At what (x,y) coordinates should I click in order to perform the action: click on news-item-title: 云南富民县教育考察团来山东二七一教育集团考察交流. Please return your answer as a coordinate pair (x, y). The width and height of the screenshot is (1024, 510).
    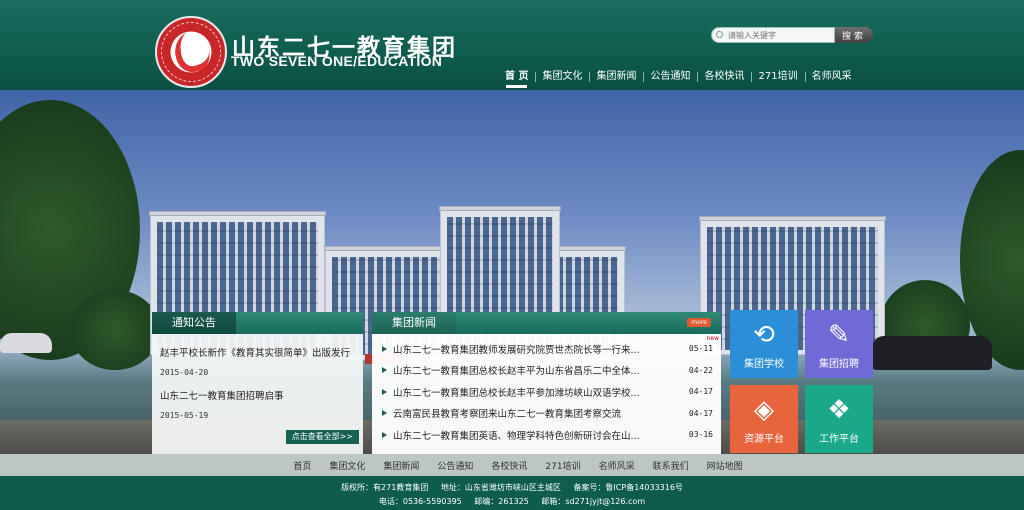
    Looking at the image, I should click on (537, 413).